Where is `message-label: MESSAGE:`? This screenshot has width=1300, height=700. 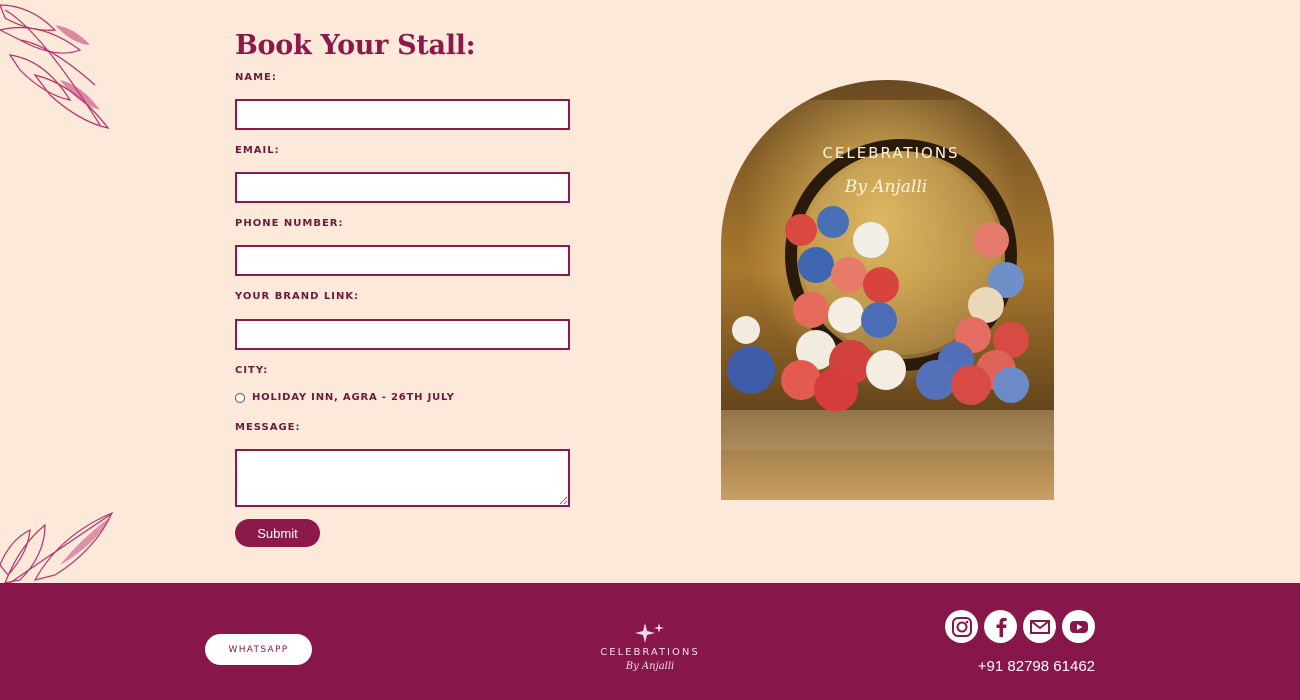
message-label: MESSAGE: is located at coordinates (268, 427).